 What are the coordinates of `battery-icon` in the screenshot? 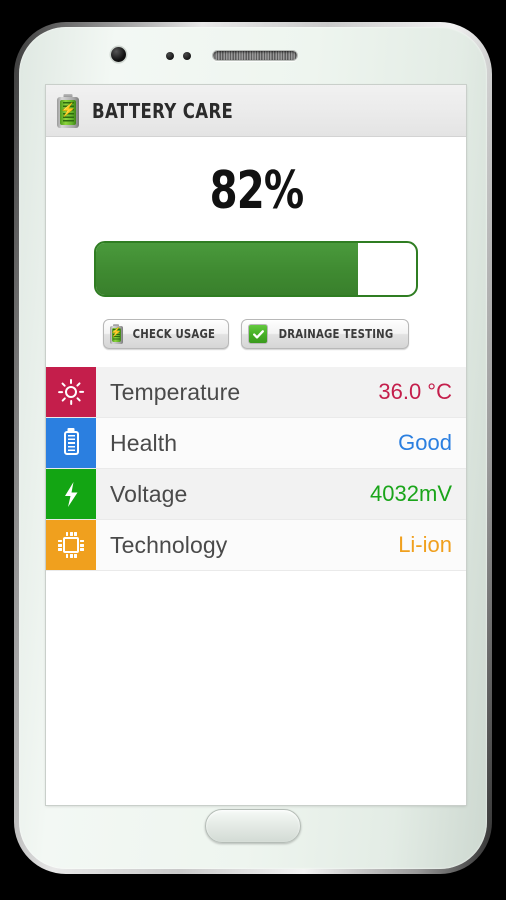 It's located at (71, 443).